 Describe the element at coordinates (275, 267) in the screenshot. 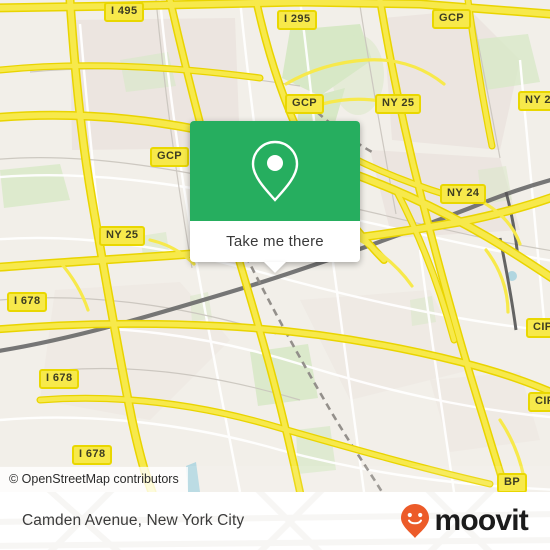

I see `popup-pointer-tail` at that location.